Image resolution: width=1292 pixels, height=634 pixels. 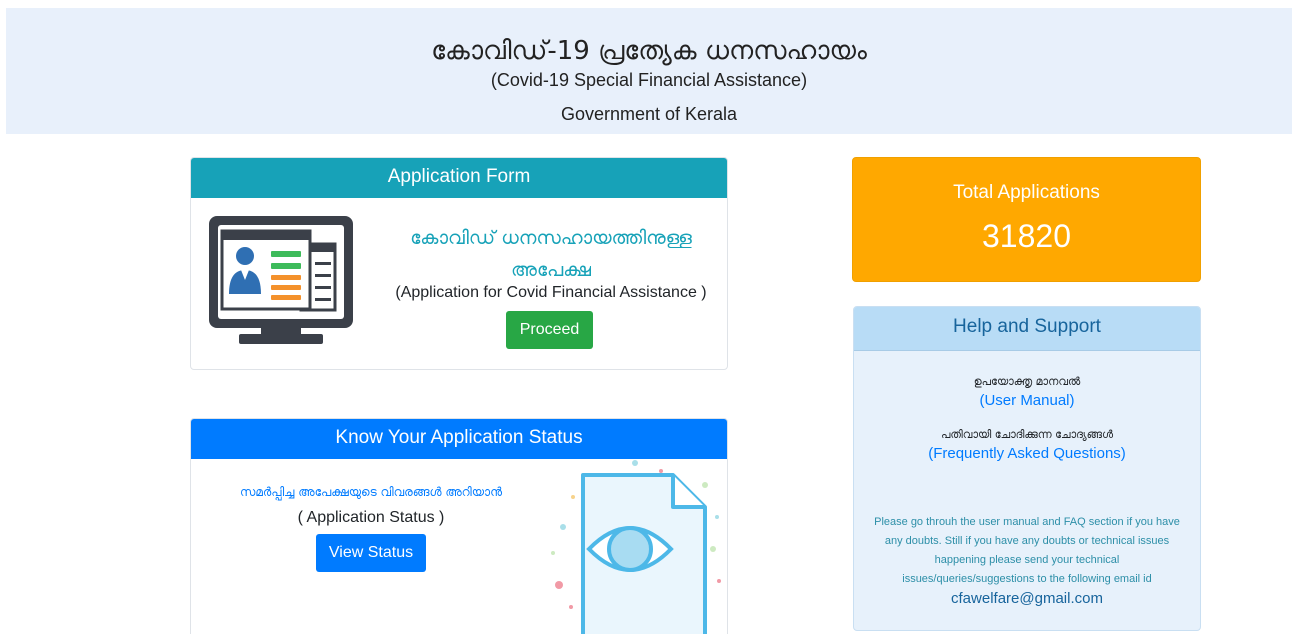 I want to click on status-title-malayalam: സമർപ്പിച്ച അപേക്ഷയുടെ വിവരങ്ങൾ അറിയാൻ, so click(x=371, y=492).